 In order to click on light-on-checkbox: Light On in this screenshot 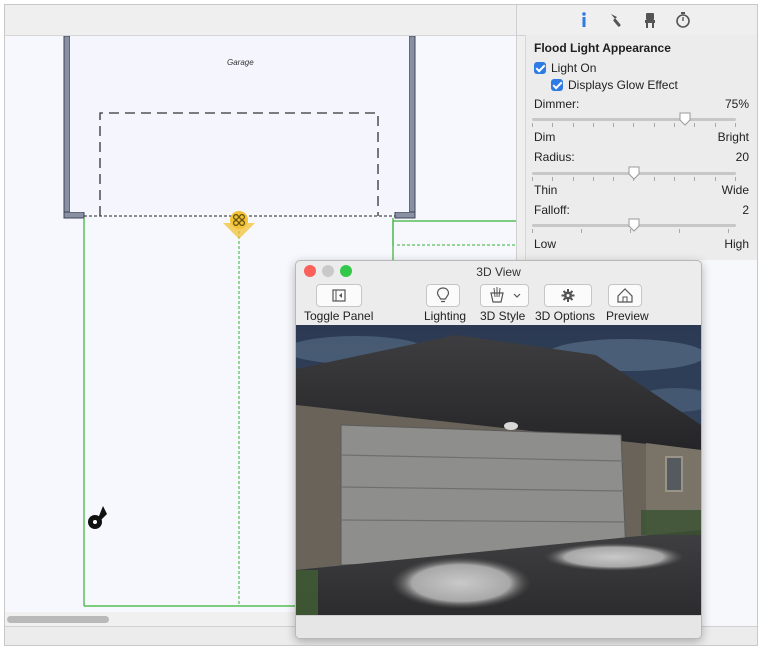, I will do `click(565, 68)`.